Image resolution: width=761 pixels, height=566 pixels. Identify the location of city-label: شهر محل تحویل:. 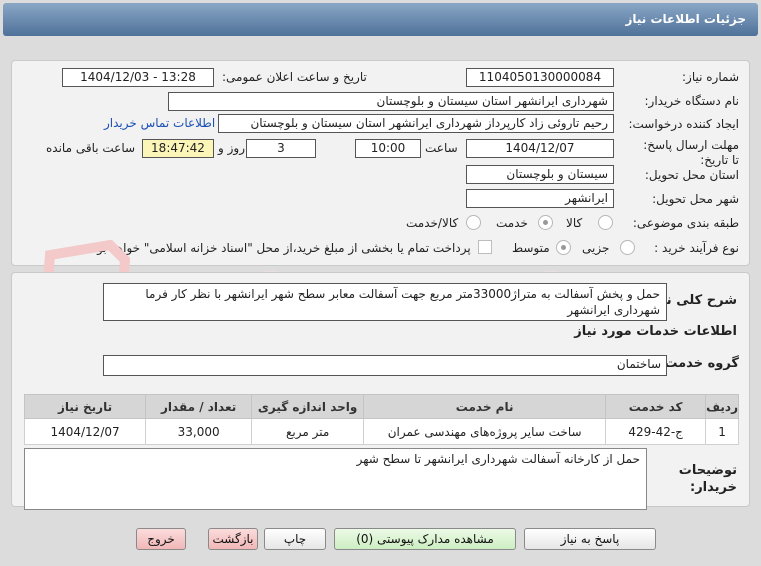
(695, 199).